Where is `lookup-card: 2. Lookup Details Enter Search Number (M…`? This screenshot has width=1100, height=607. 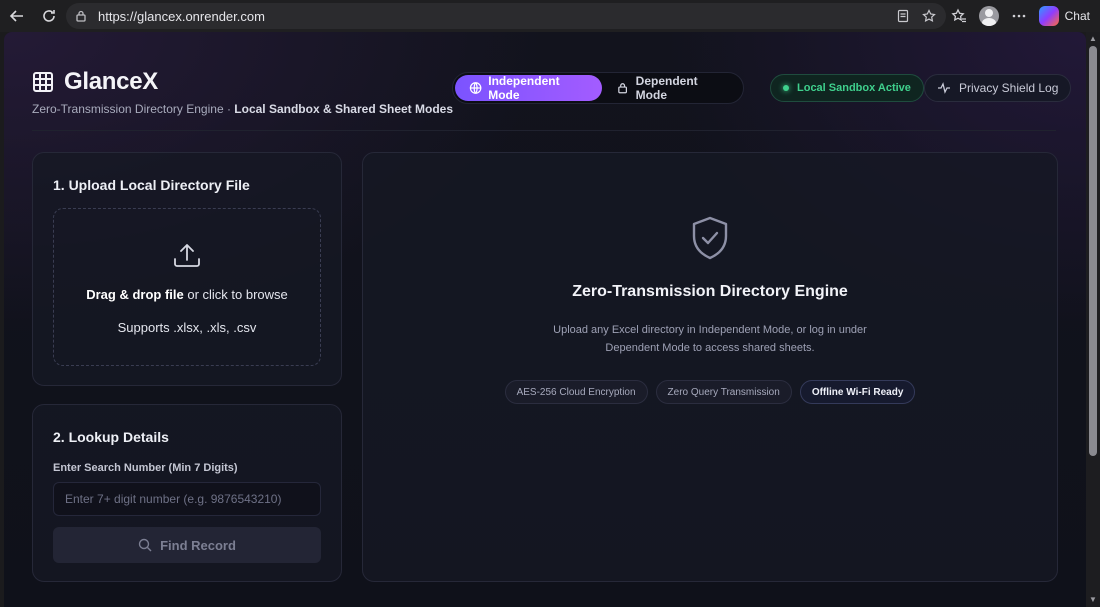
lookup-card: 2. Lookup Details Enter Search Number (M… is located at coordinates (187, 493).